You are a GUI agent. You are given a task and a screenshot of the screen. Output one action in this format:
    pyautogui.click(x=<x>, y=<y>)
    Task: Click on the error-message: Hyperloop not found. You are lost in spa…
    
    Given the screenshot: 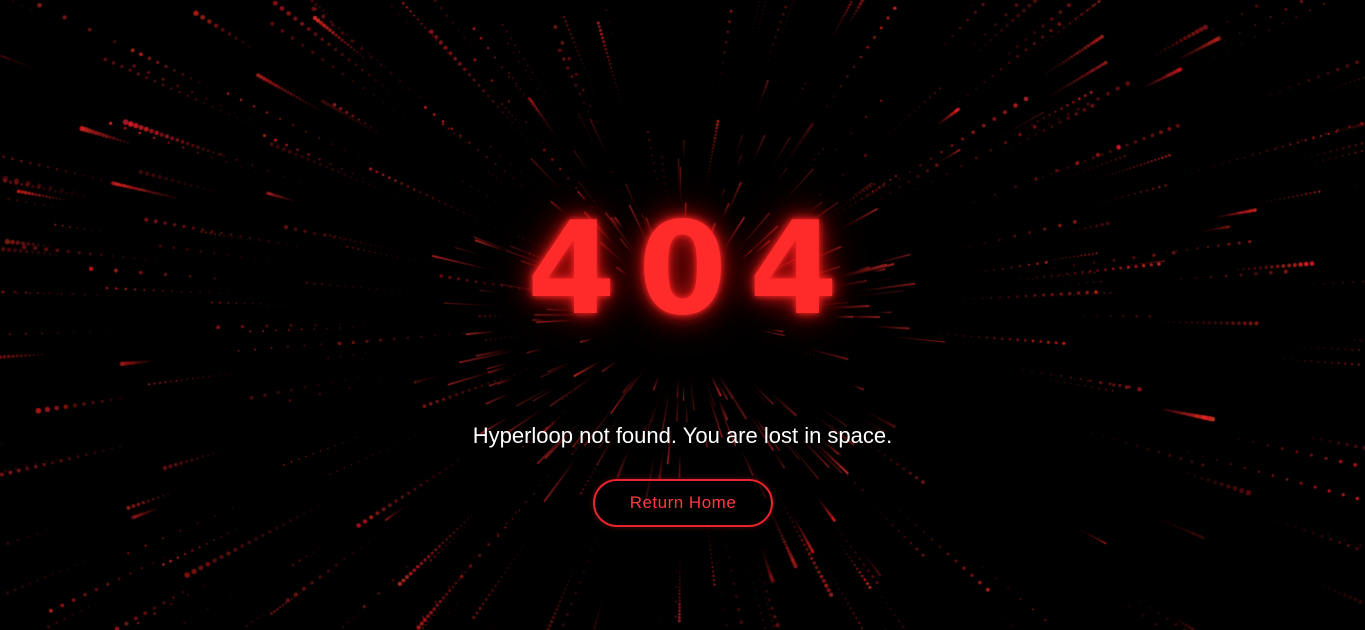 What is the action you would take?
    pyautogui.click(x=682, y=435)
    